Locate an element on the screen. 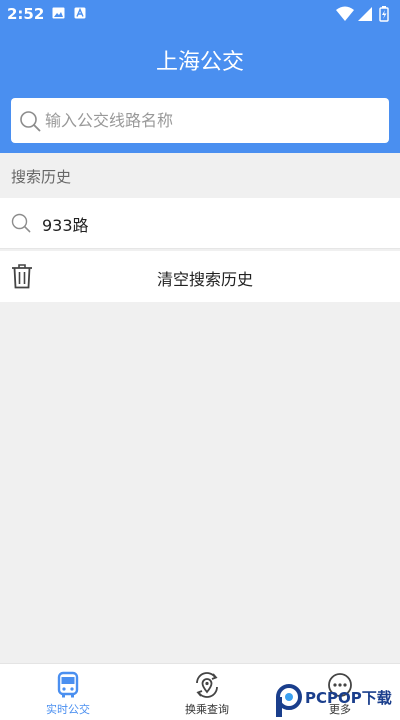 Image resolution: width=400 pixels, height=720 pixels. history-item: 933路 is located at coordinates (200, 223).